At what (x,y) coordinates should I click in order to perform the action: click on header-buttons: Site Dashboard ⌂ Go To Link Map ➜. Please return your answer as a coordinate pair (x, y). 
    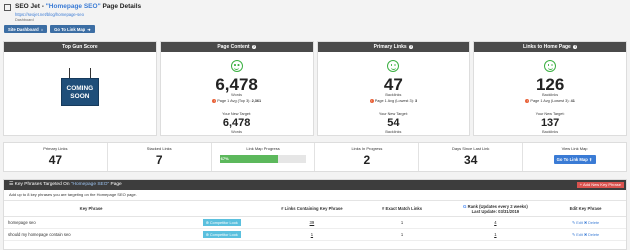
    Looking at the image, I should click on (49, 29).